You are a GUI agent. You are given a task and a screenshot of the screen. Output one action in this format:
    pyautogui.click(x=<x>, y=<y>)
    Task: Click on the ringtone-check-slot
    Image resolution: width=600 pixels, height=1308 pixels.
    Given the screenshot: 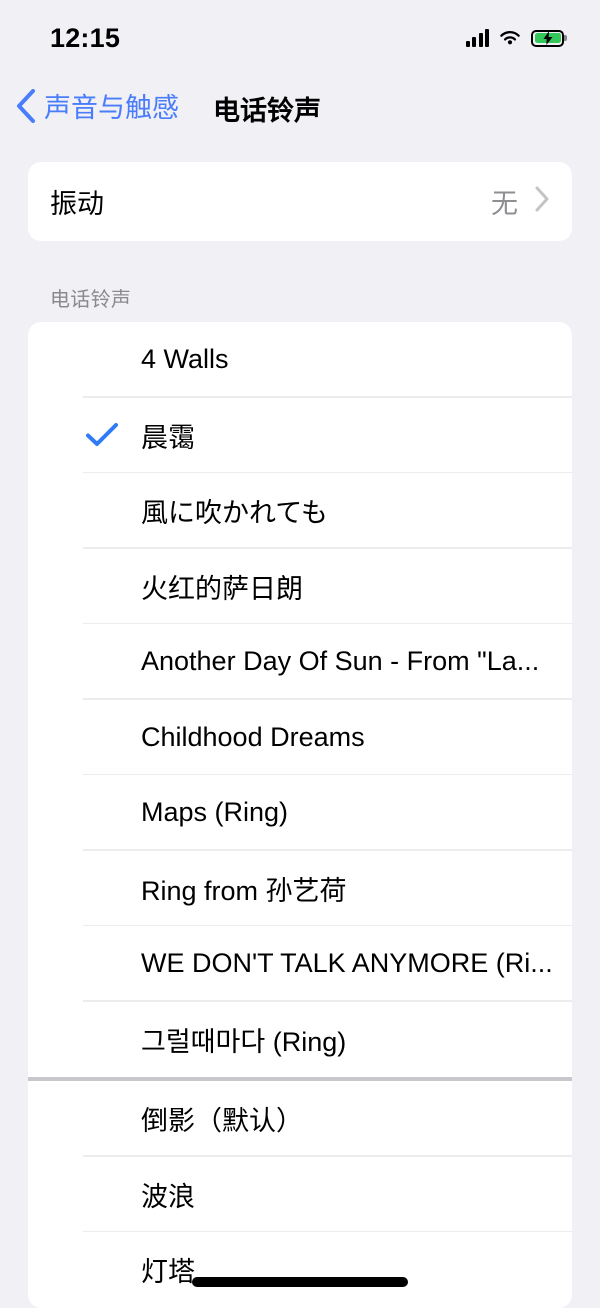 What is the action you would take?
    pyautogui.click(x=113, y=435)
    